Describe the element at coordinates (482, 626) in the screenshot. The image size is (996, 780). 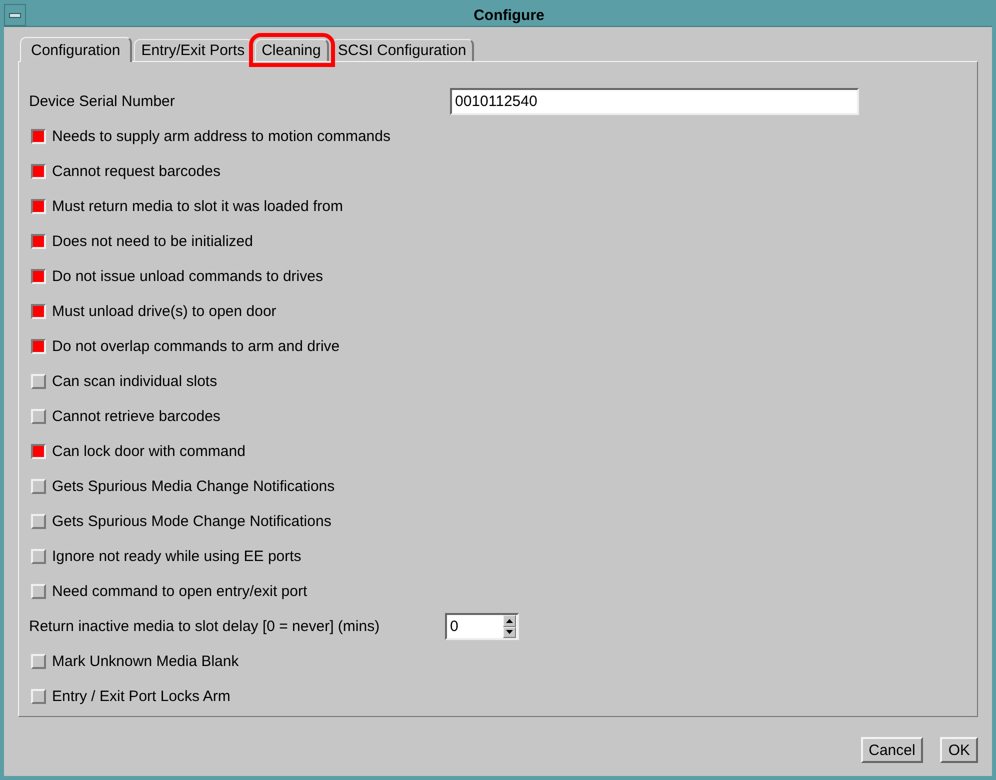
I see `delay-spinner: 0` at that location.